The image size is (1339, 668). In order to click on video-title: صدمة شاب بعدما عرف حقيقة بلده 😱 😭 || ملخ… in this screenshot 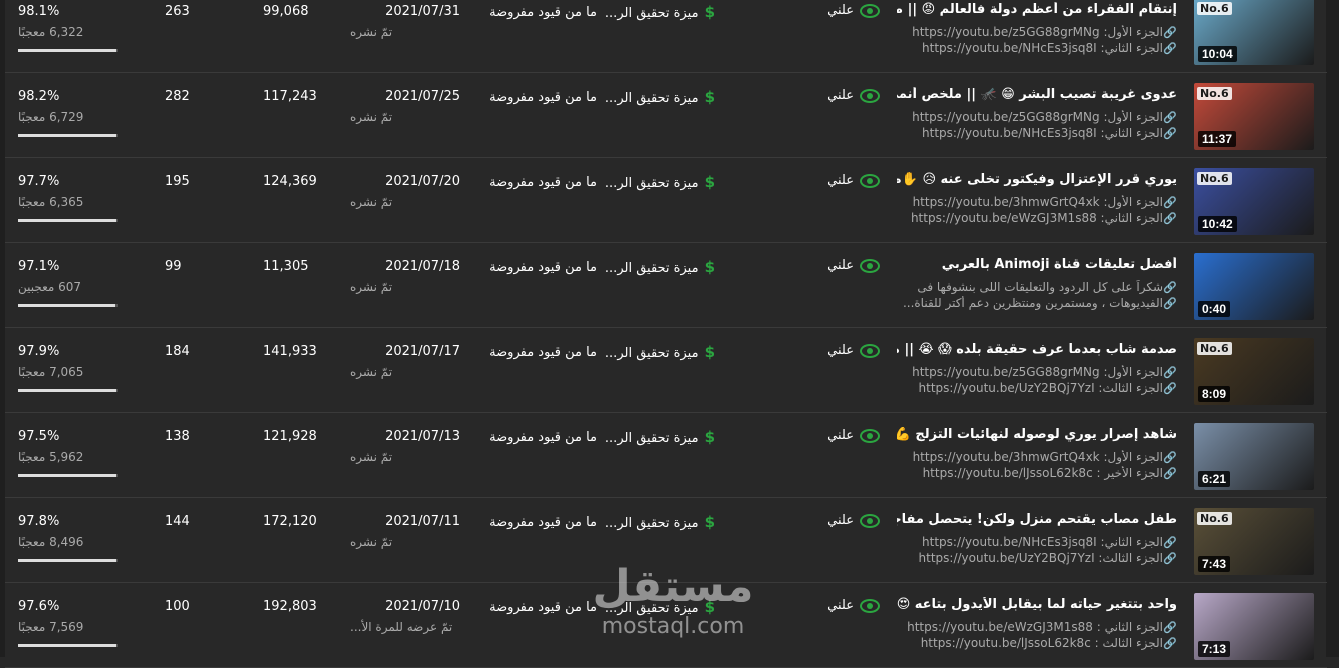, I will do `click(1037, 349)`.